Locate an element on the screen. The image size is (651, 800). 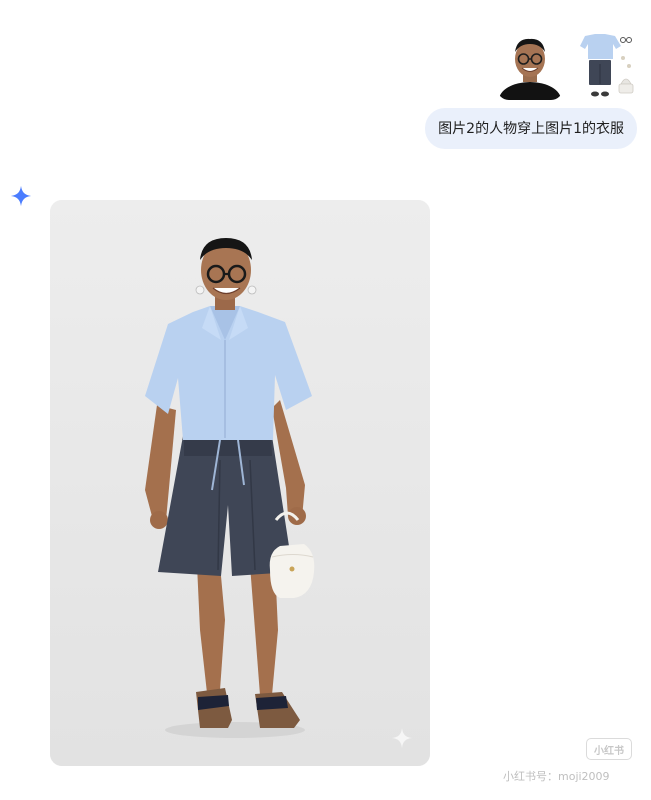
assistant-sparkle-icon is located at coordinates (21, 196).